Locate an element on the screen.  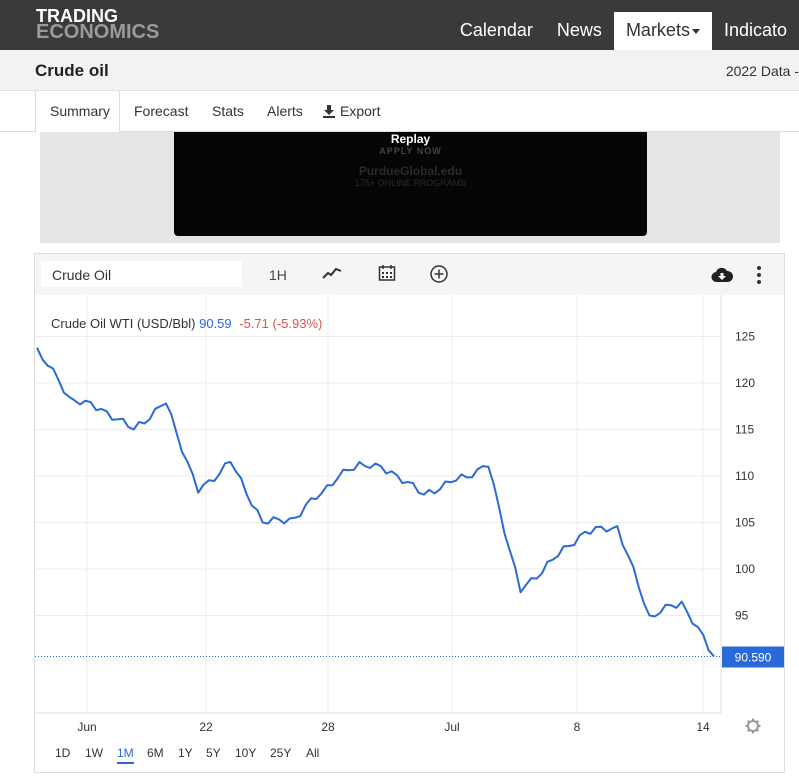
title-bar: Crude oil 2022 Data - is located at coordinates (399, 70).